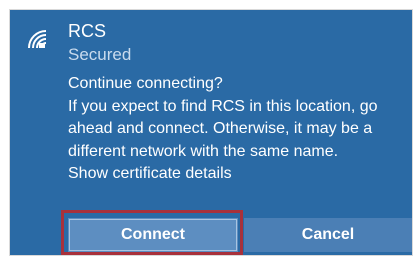 The height and width of the screenshot is (257, 420). Describe the element at coordinates (238, 174) in the screenshot. I see `show-certificate-details-link: Show certificate details` at that location.